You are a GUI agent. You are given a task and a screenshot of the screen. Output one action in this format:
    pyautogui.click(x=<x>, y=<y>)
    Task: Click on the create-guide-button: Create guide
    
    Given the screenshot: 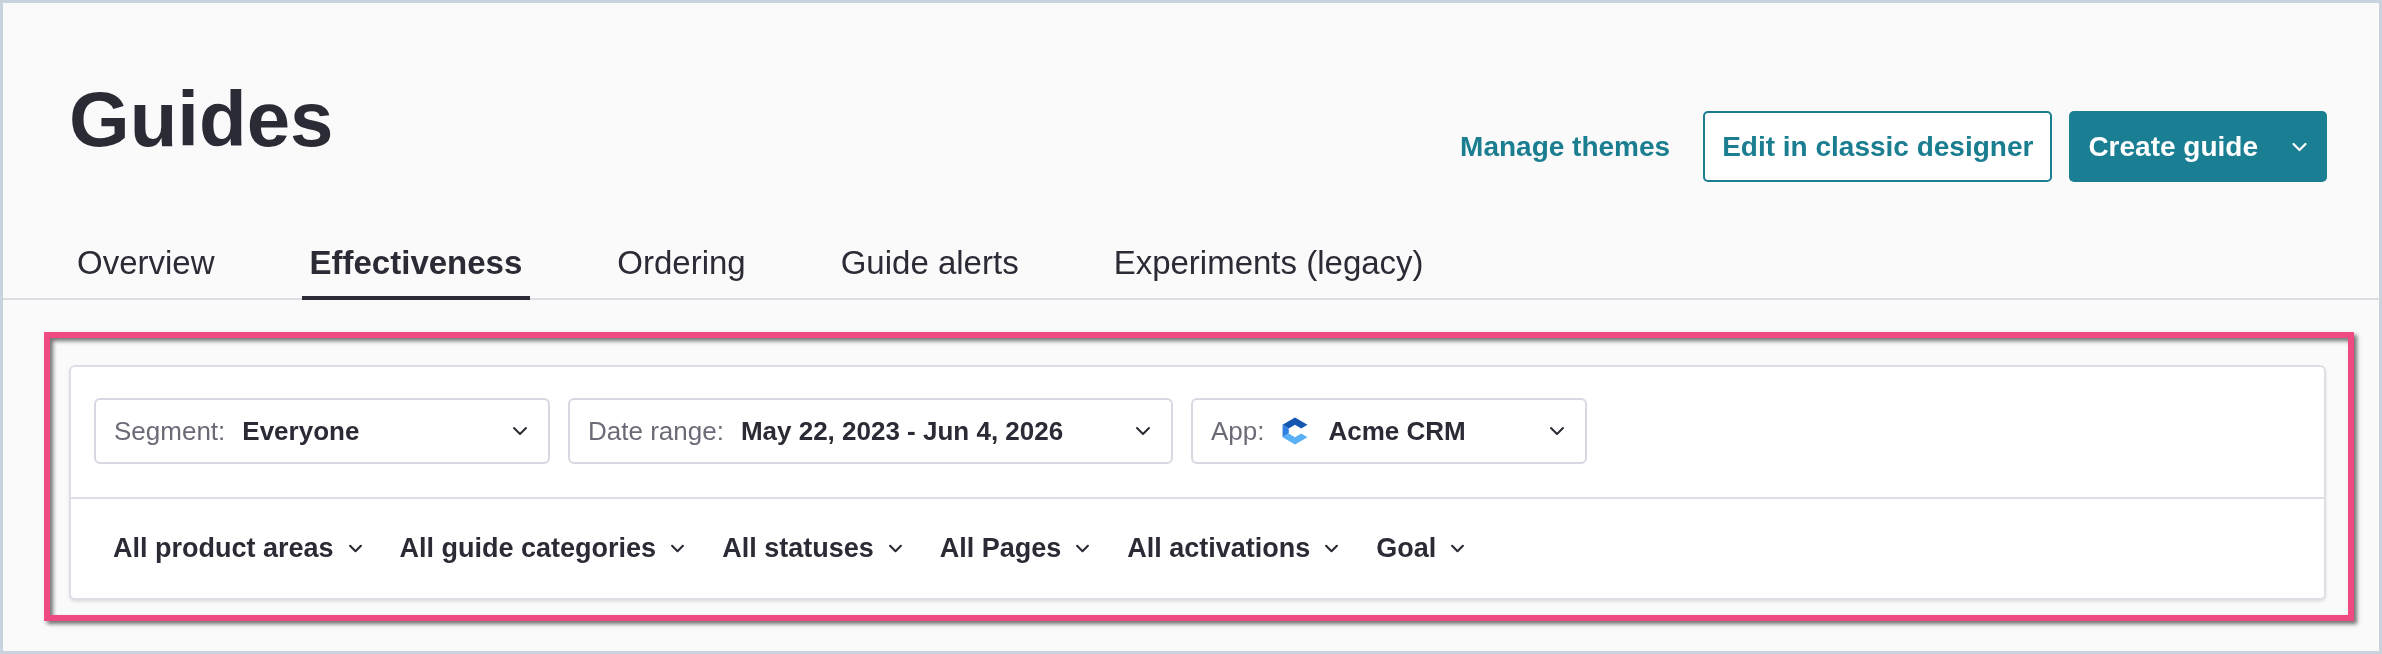 What is the action you would take?
    pyautogui.click(x=2198, y=146)
    